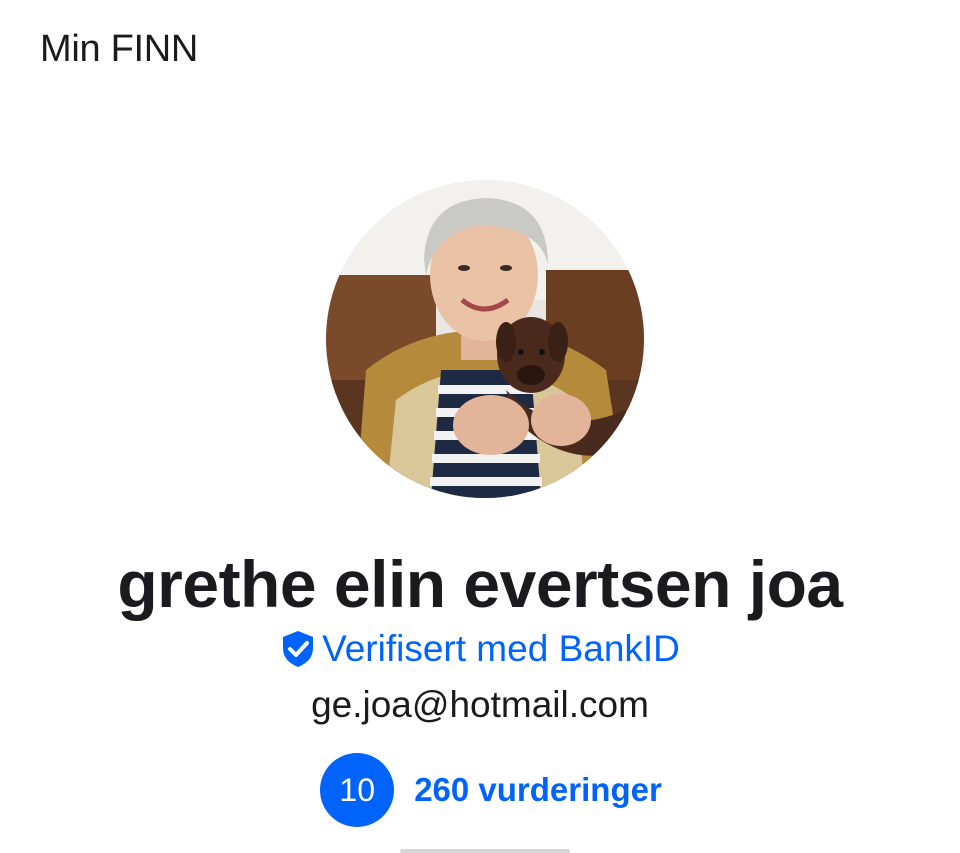  I want to click on reviews-link: 260 vurderinger, so click(538, 790).